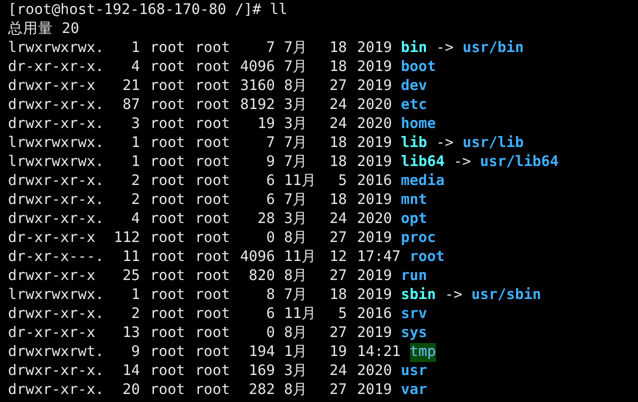 This screenshot has width=638, height=402. Describe the element at coordinates (261, 352) in the screenshot. I see `file-size-text: 194` at that location.